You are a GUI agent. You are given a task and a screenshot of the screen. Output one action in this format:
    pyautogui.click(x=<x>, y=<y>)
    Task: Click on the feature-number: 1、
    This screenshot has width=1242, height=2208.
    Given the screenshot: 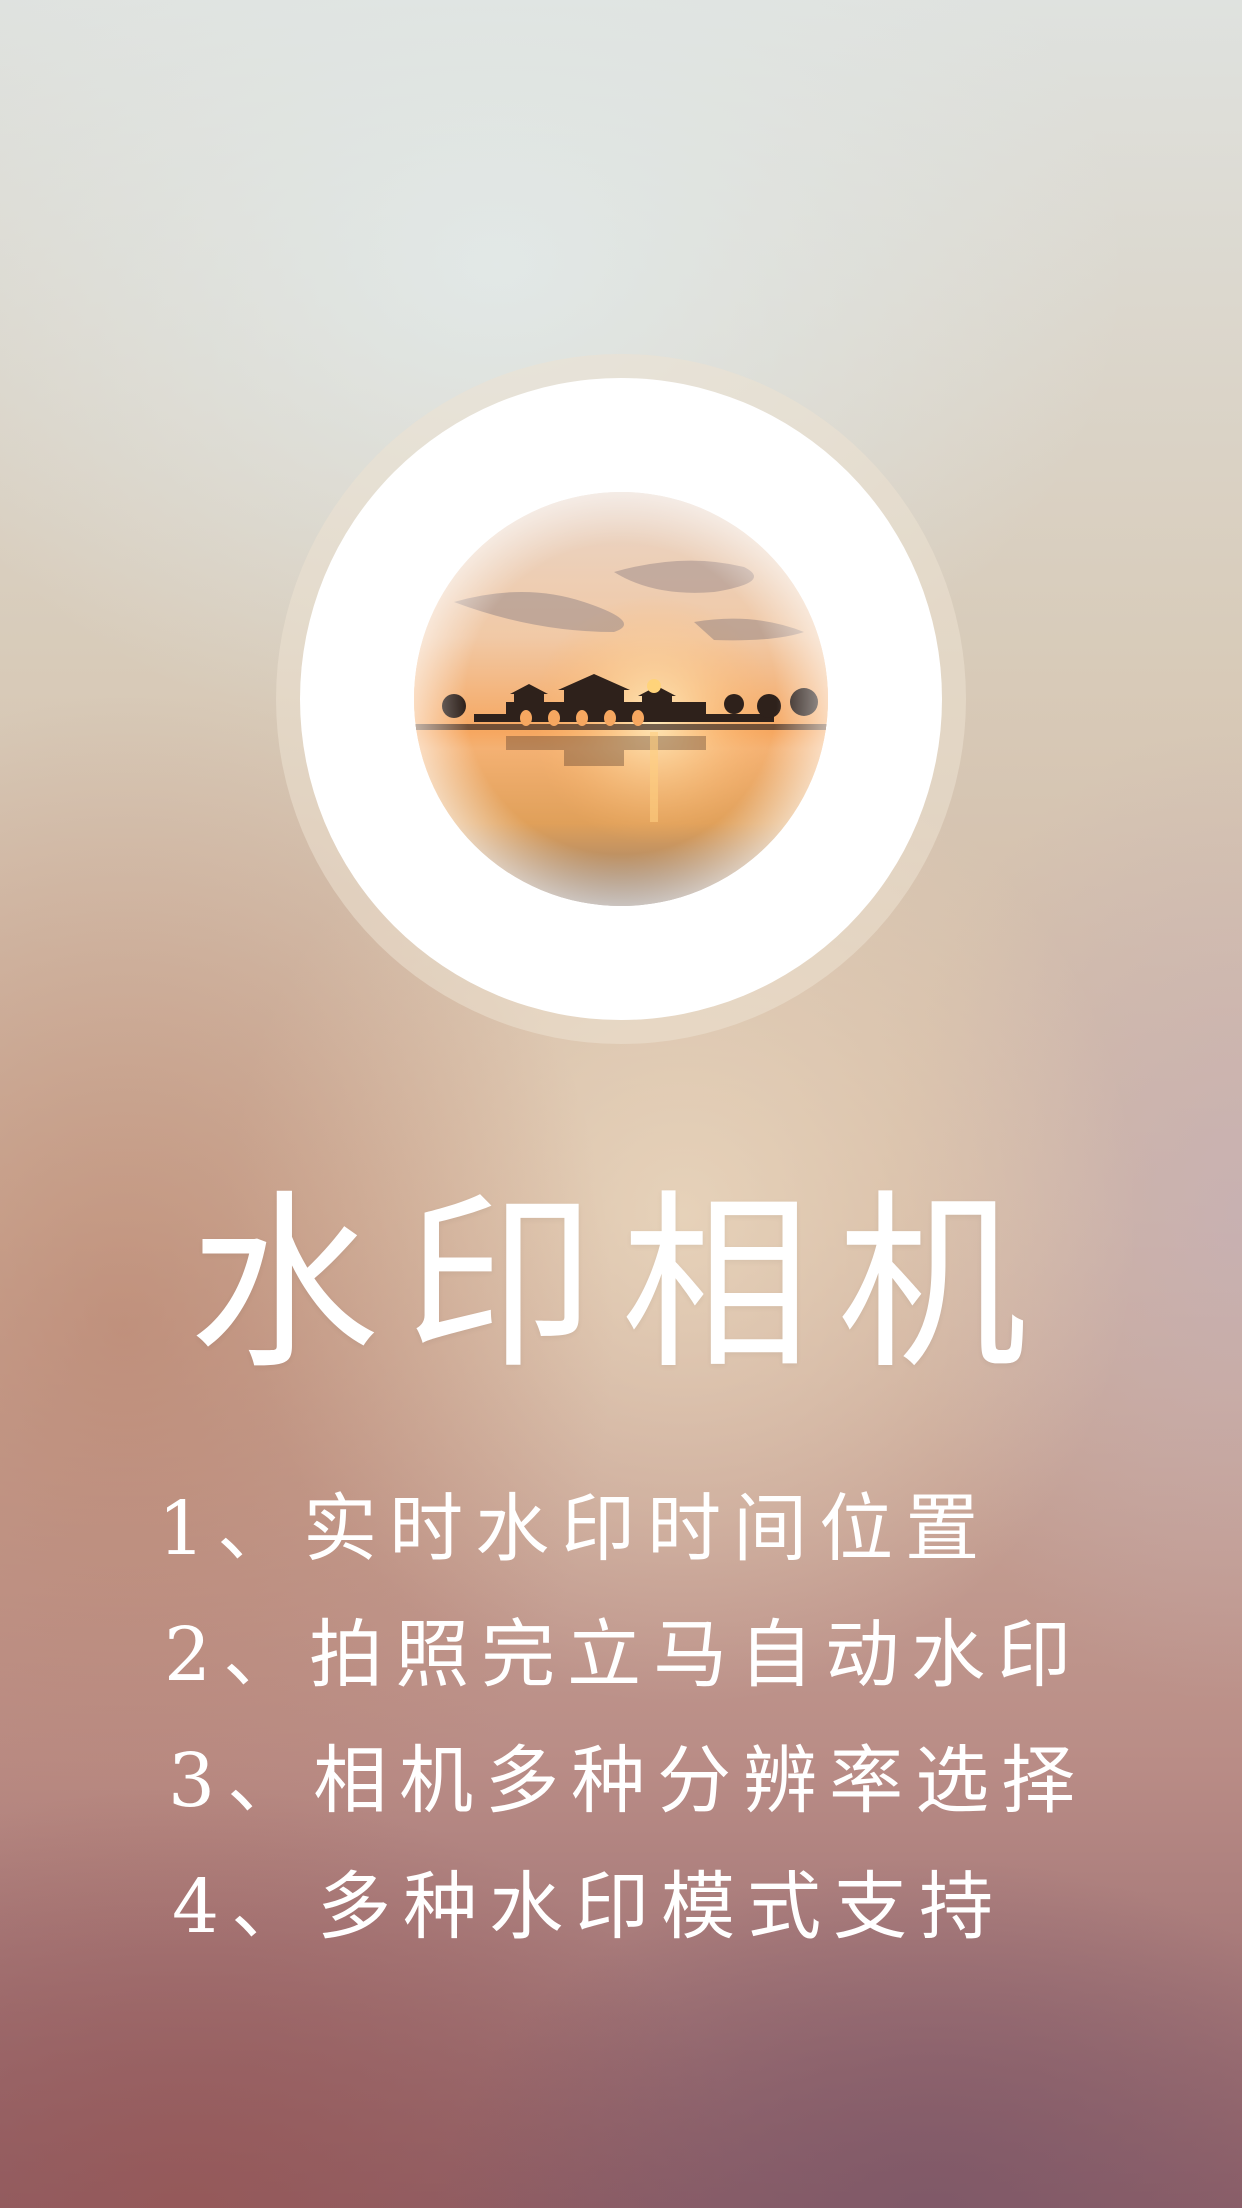 What is the action you would take?
    pyautogui.click(x=231, y=1529)
    